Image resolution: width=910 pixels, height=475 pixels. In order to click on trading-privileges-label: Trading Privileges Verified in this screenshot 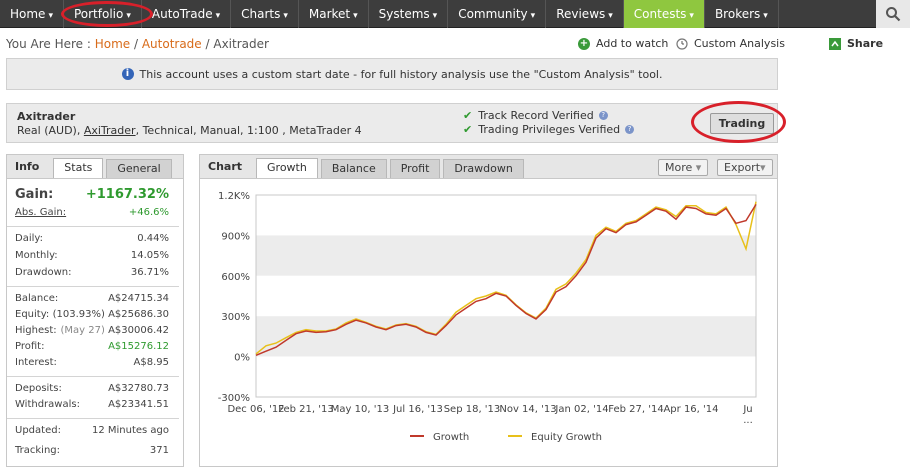, I will do `click(549, 129)`.